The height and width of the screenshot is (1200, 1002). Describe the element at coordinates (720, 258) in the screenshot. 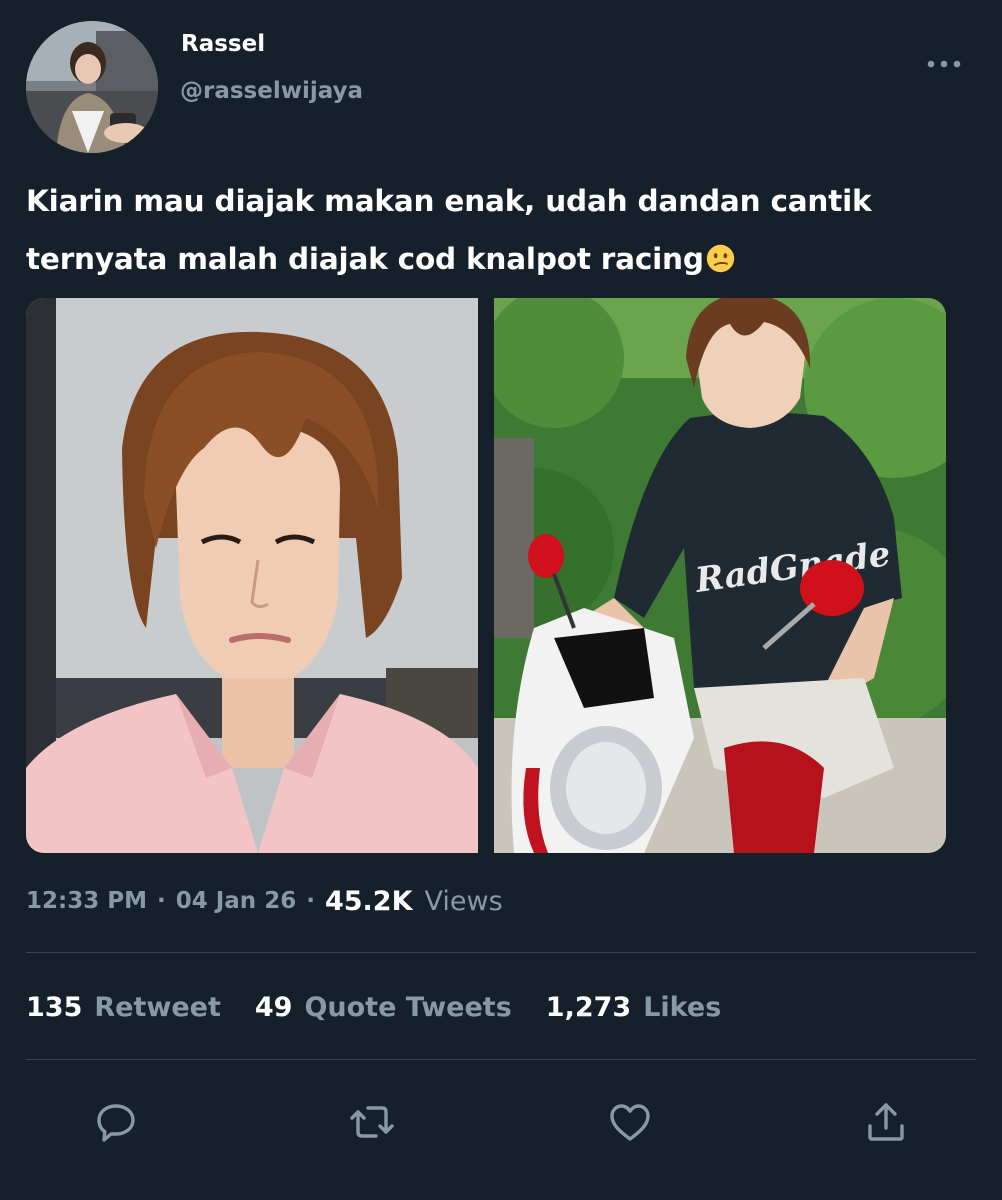

I see `confused-face-emoji-icon` at that location.